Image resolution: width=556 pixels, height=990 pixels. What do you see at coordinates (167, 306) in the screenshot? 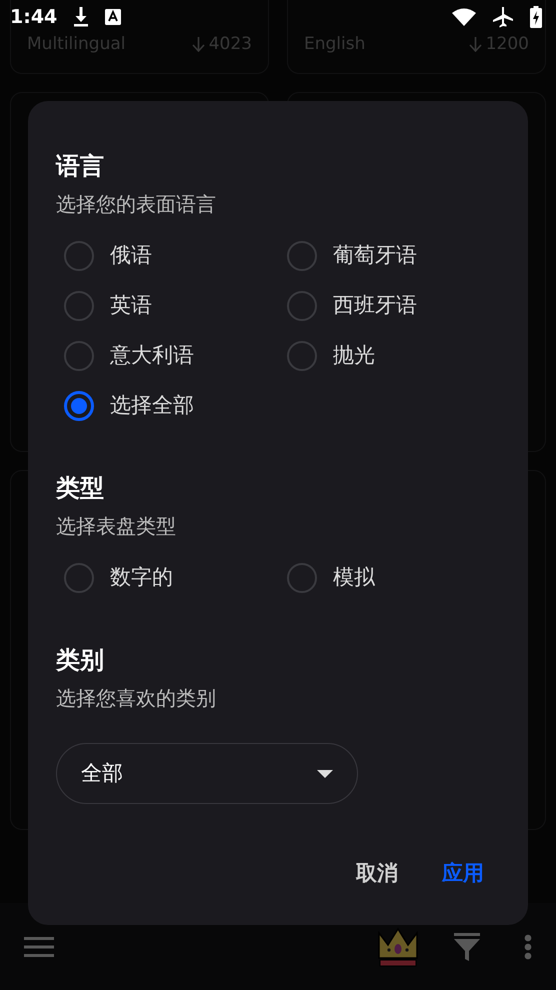
I see `radio-option: 英语` at bounding box center [167, 306].